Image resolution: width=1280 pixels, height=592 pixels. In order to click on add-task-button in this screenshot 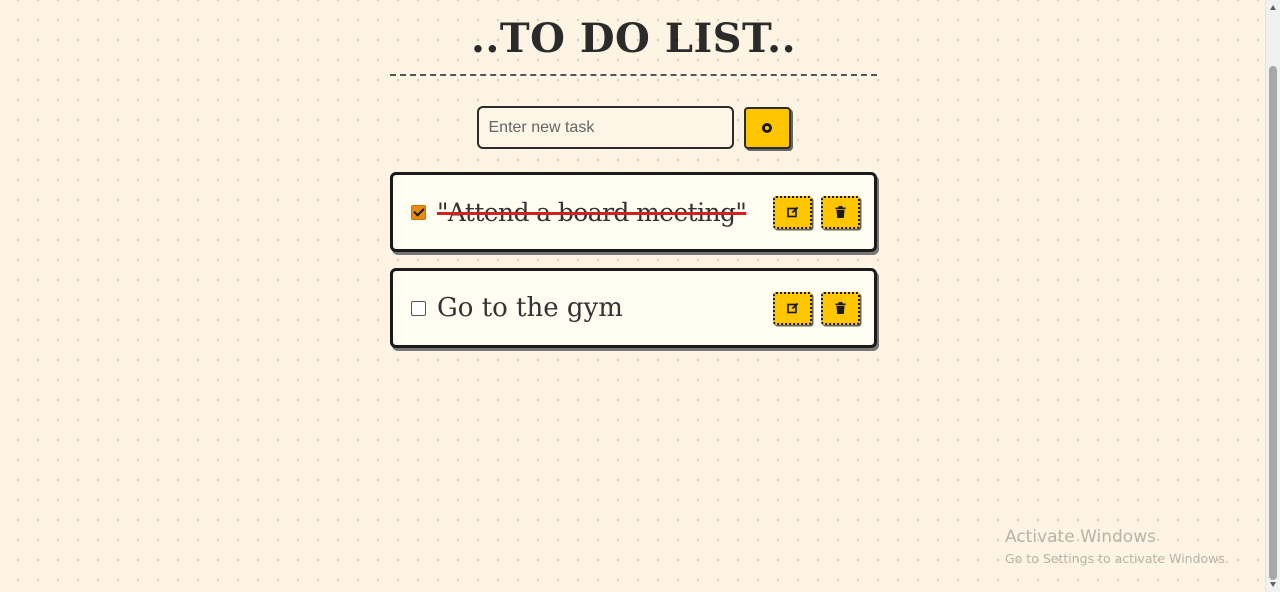, I will do `click(767, 127)`.